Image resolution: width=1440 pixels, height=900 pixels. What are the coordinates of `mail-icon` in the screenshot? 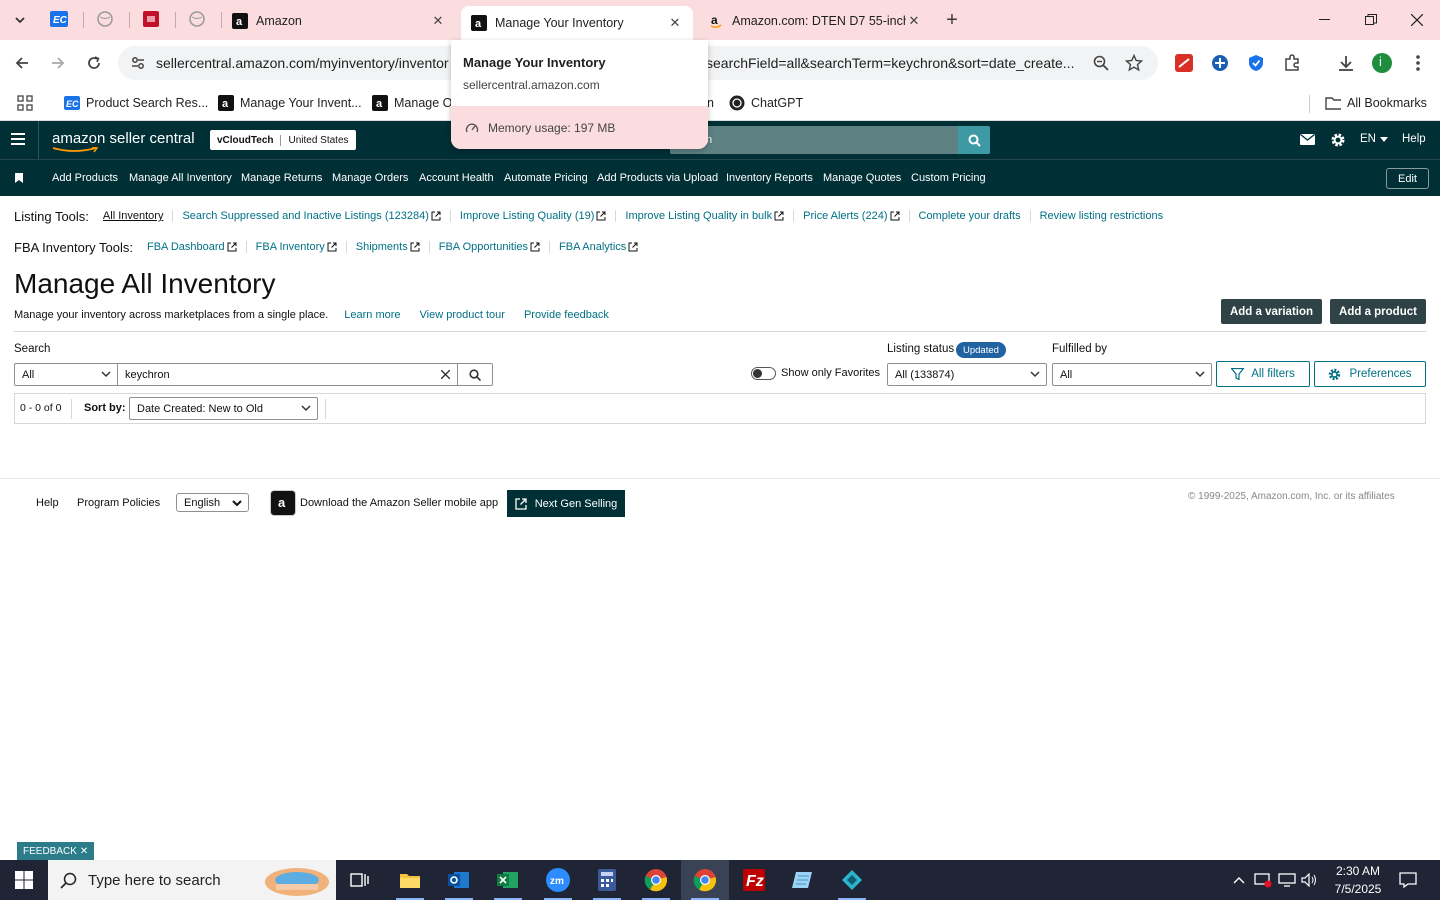 It's located at (1307, 140).